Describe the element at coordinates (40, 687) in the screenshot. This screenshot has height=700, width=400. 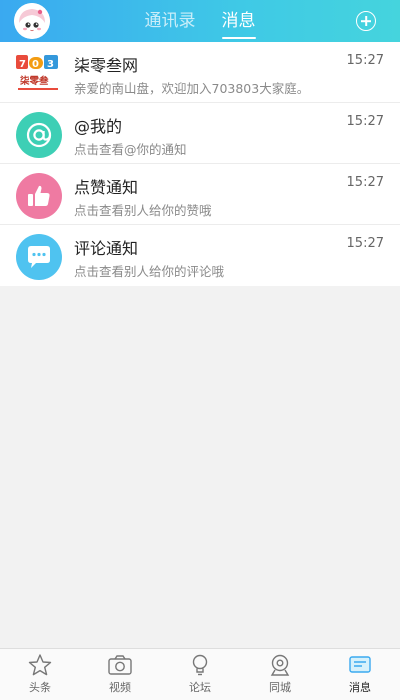
I see `nav-label: 头条` at that location.